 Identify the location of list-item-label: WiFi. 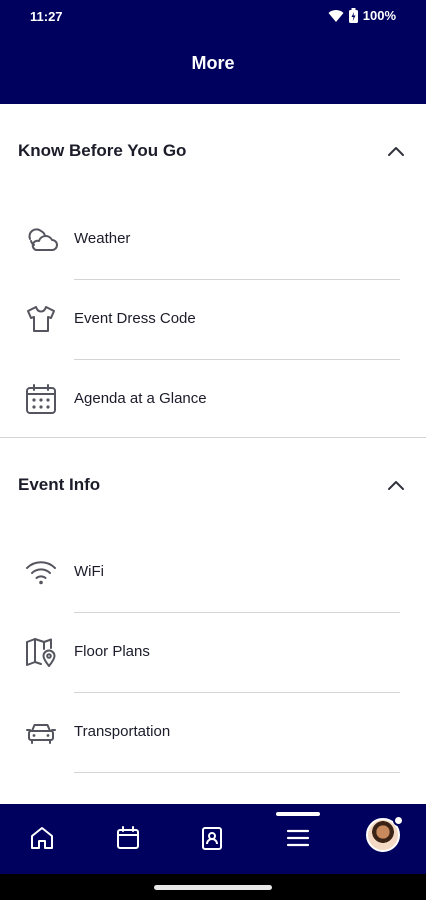
(89, 571).